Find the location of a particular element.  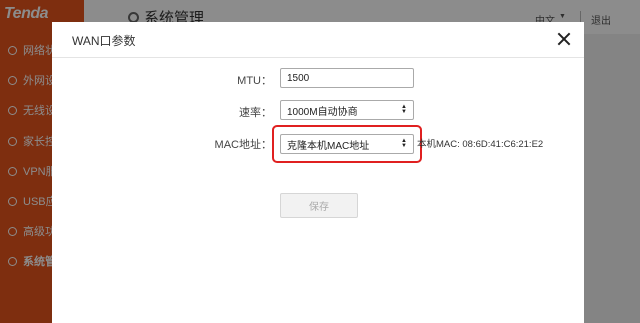

rate-select-value: 1000M自动协商 is located at coordinates (322, 112).